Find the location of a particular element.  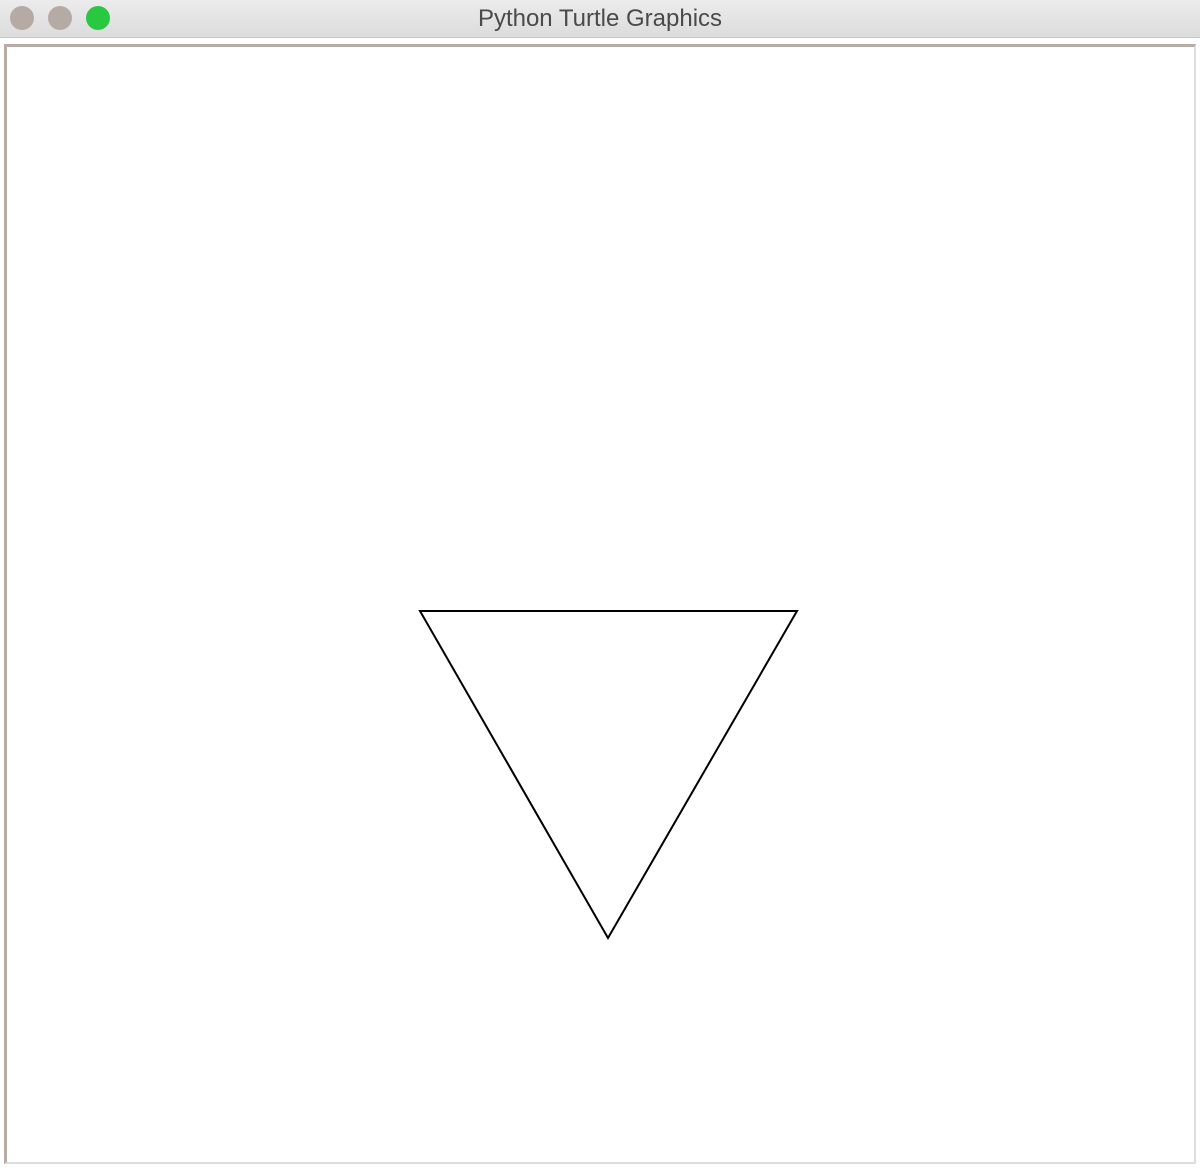

title-bar: Python Turtle Graphics is located at coordinates (600, 19).